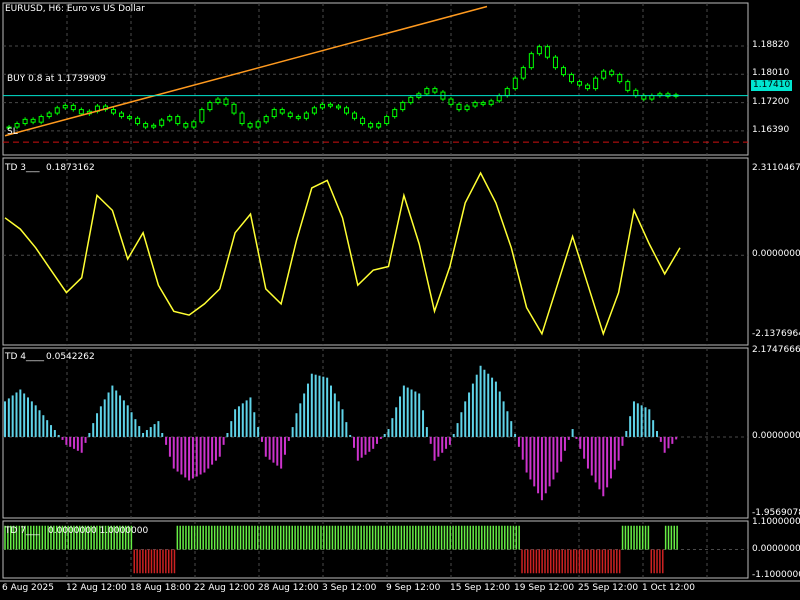  I want to click on time-label: 12 Aug 12:00, so click(96, 588).